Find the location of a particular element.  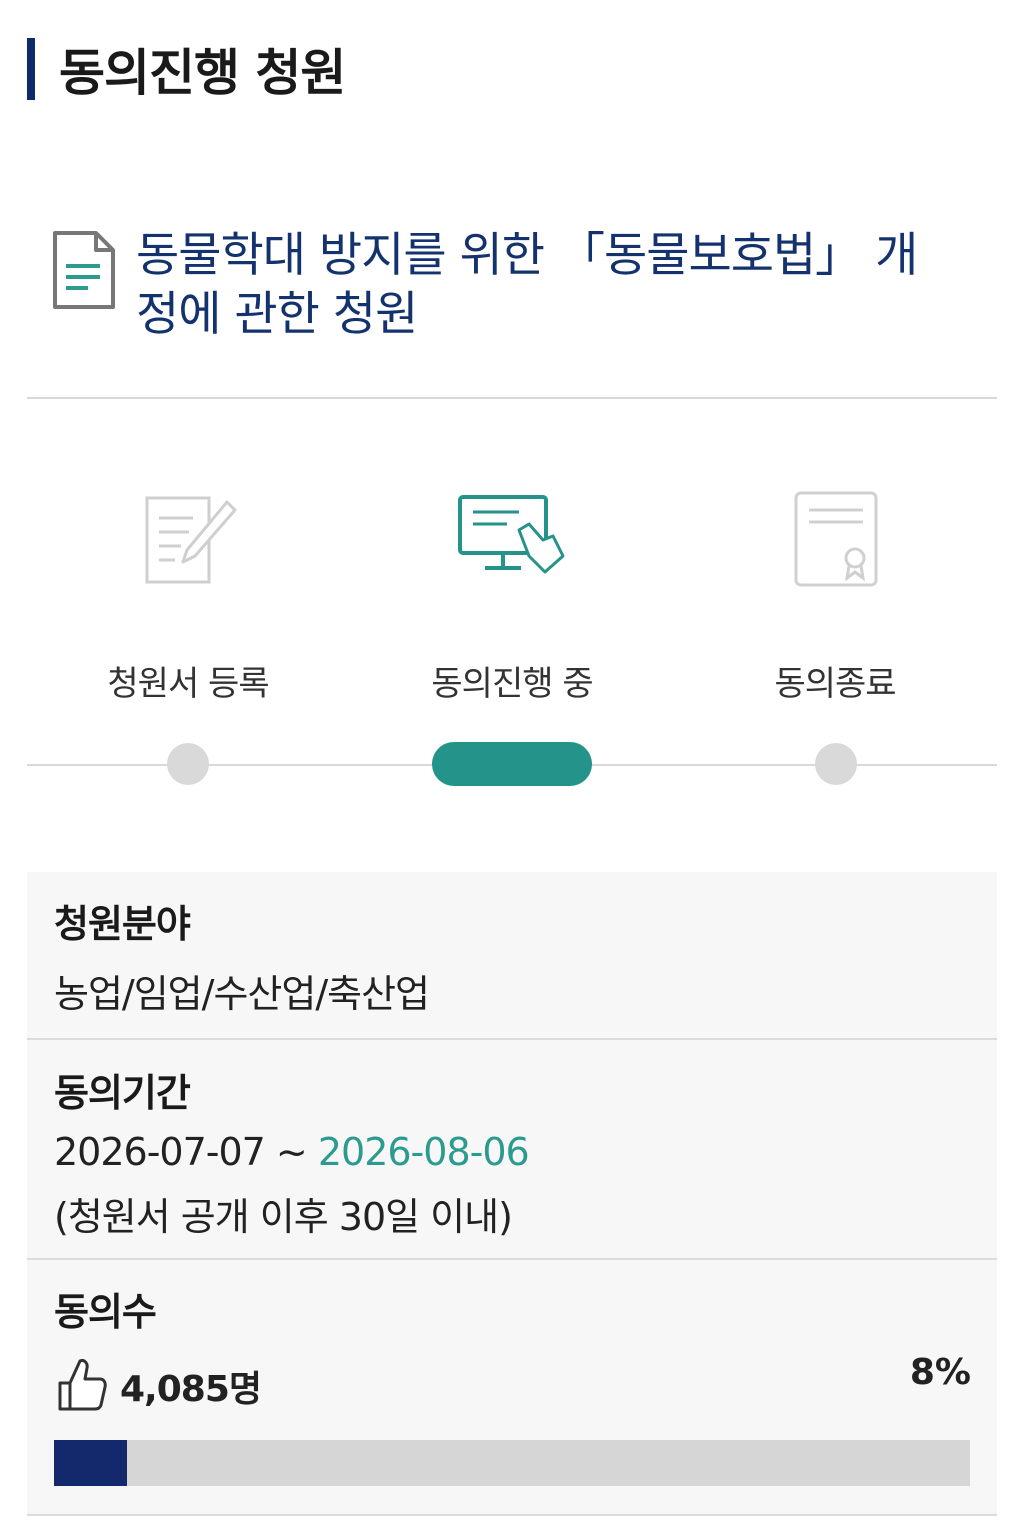

step-dot-in-progress is located at coordinates (512, 764).